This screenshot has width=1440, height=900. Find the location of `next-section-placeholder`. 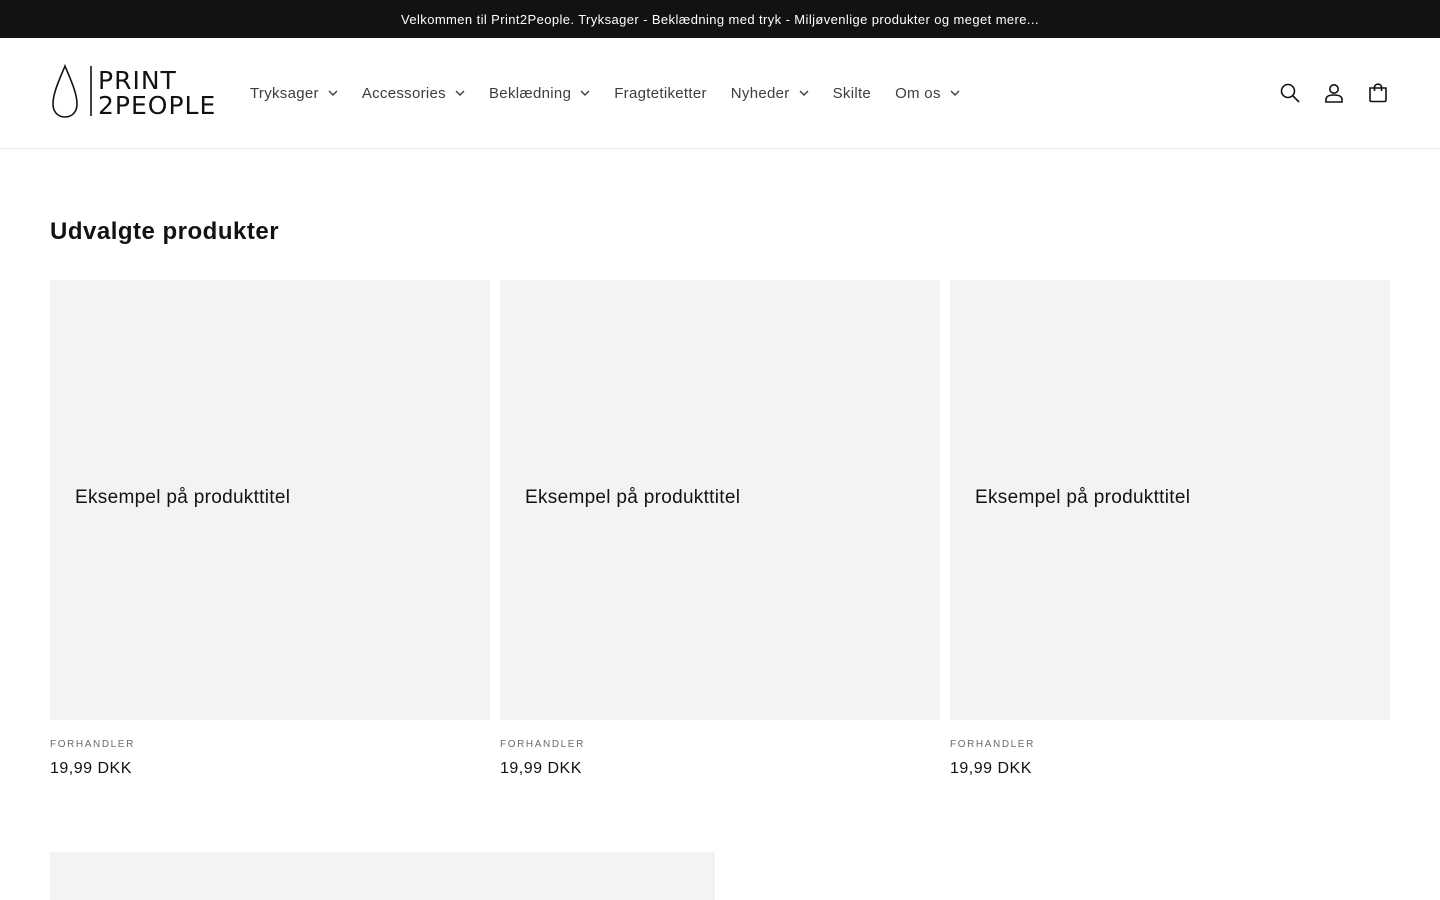

next-section-placeholder is located at coordinates (382, 876).